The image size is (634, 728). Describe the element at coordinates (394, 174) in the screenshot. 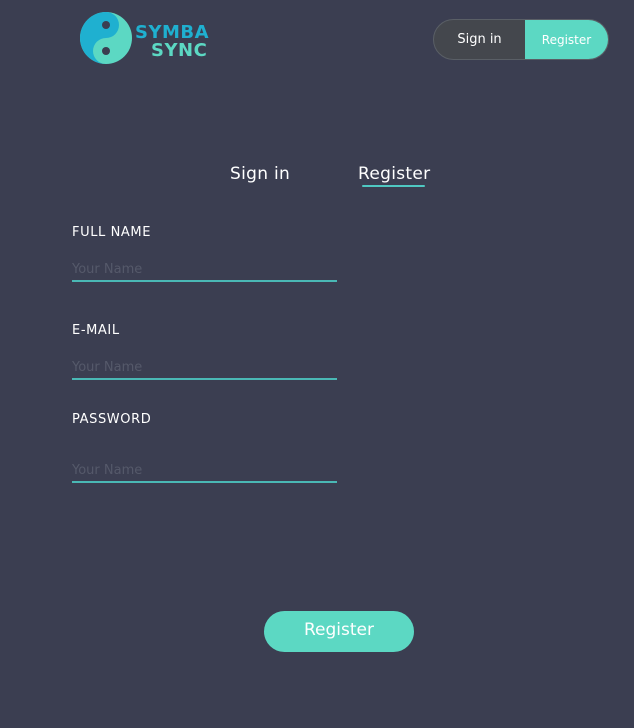

I see `tab-register: Register` at that location.